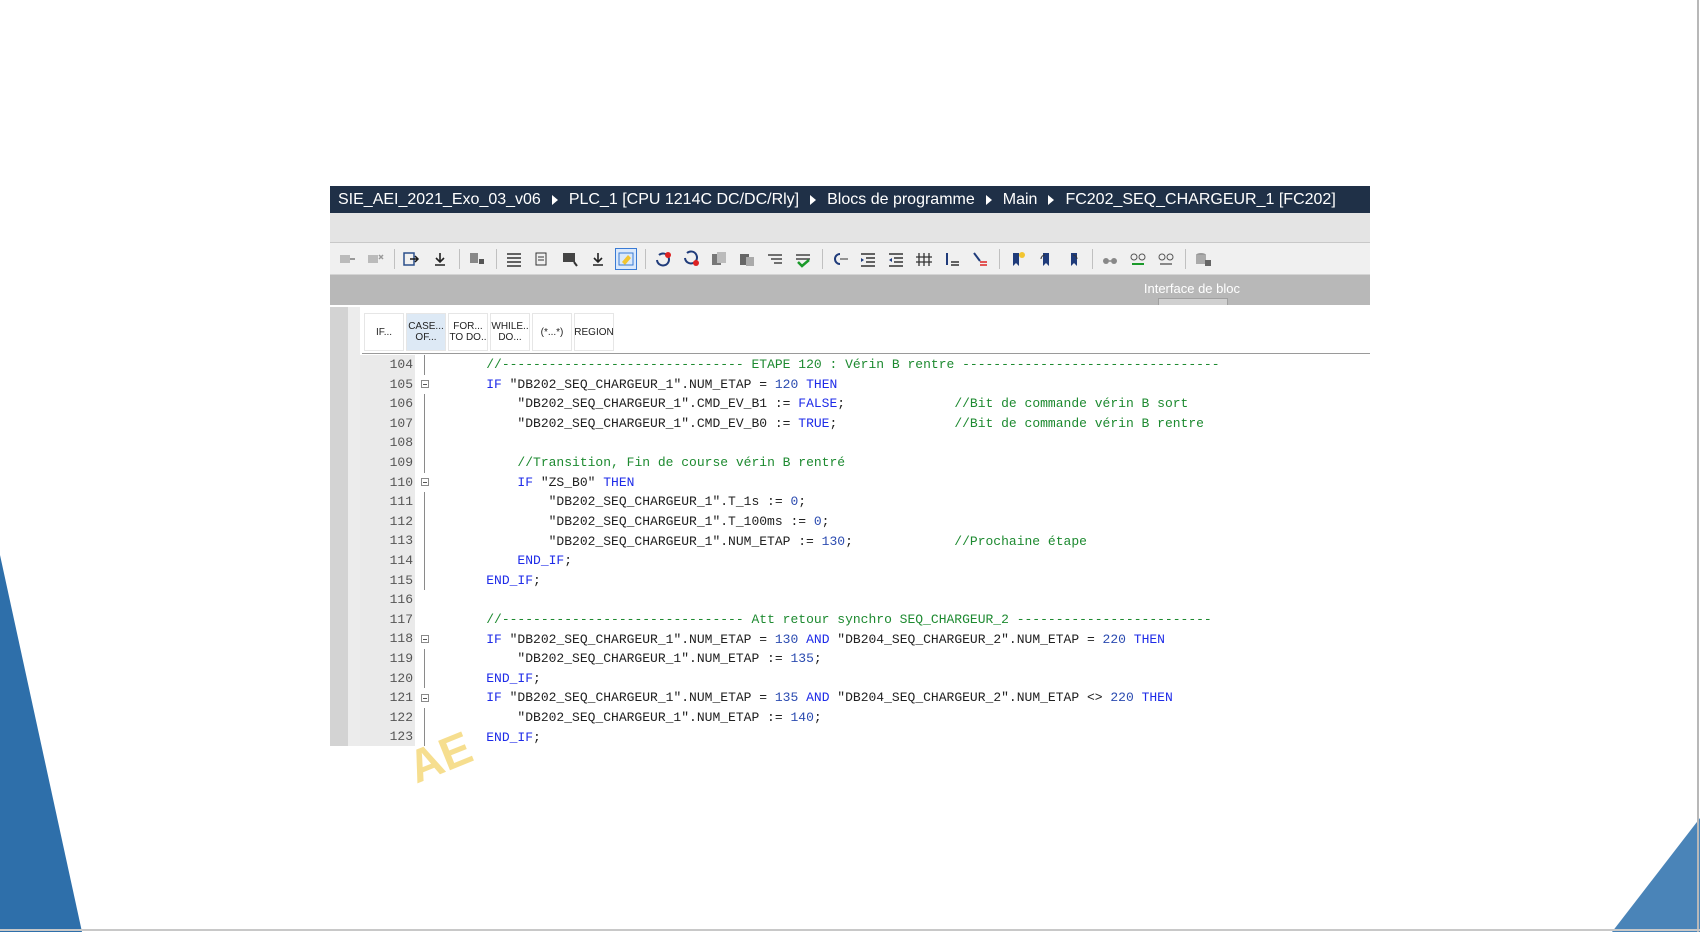 This screenshot has width=1700, height=932. I want to click on indent-right-icon, so click(868, 259).